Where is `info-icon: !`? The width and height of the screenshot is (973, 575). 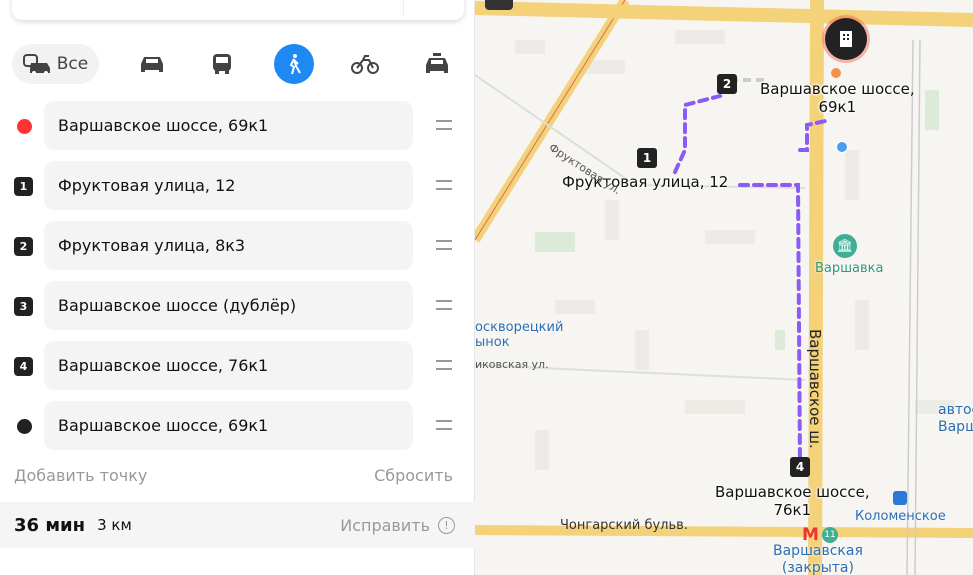 info-icon: ! is located at coordinates (446, 525).